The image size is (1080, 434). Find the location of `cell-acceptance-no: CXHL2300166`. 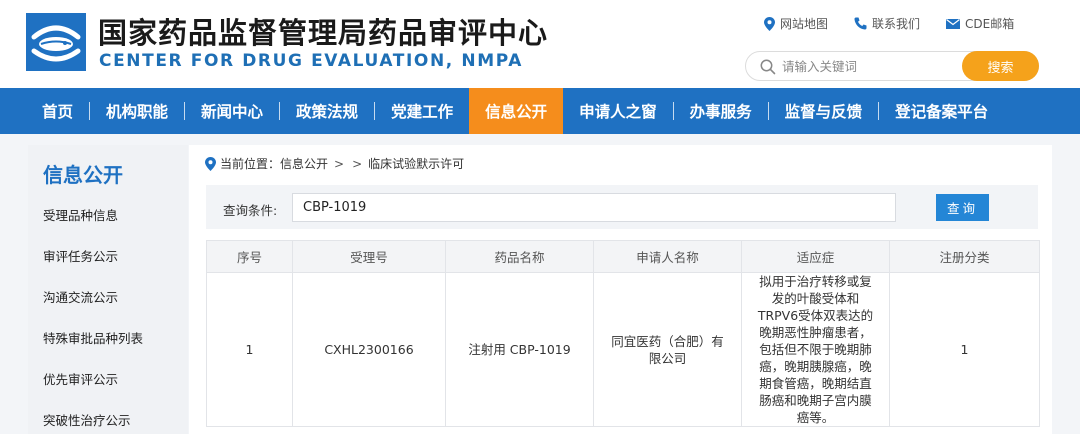

cell-acceptance-no: CXHL2300166 is located at coordinates (369, 349).